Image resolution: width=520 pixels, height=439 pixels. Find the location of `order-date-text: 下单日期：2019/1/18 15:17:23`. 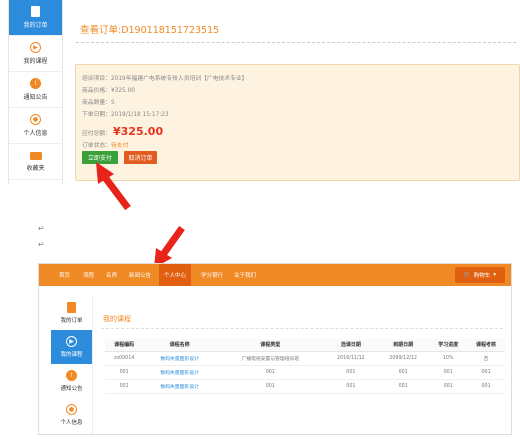

order-date-text: 下单日期：2019/1/18 15:17:23 is located at coordinates (125, 115).